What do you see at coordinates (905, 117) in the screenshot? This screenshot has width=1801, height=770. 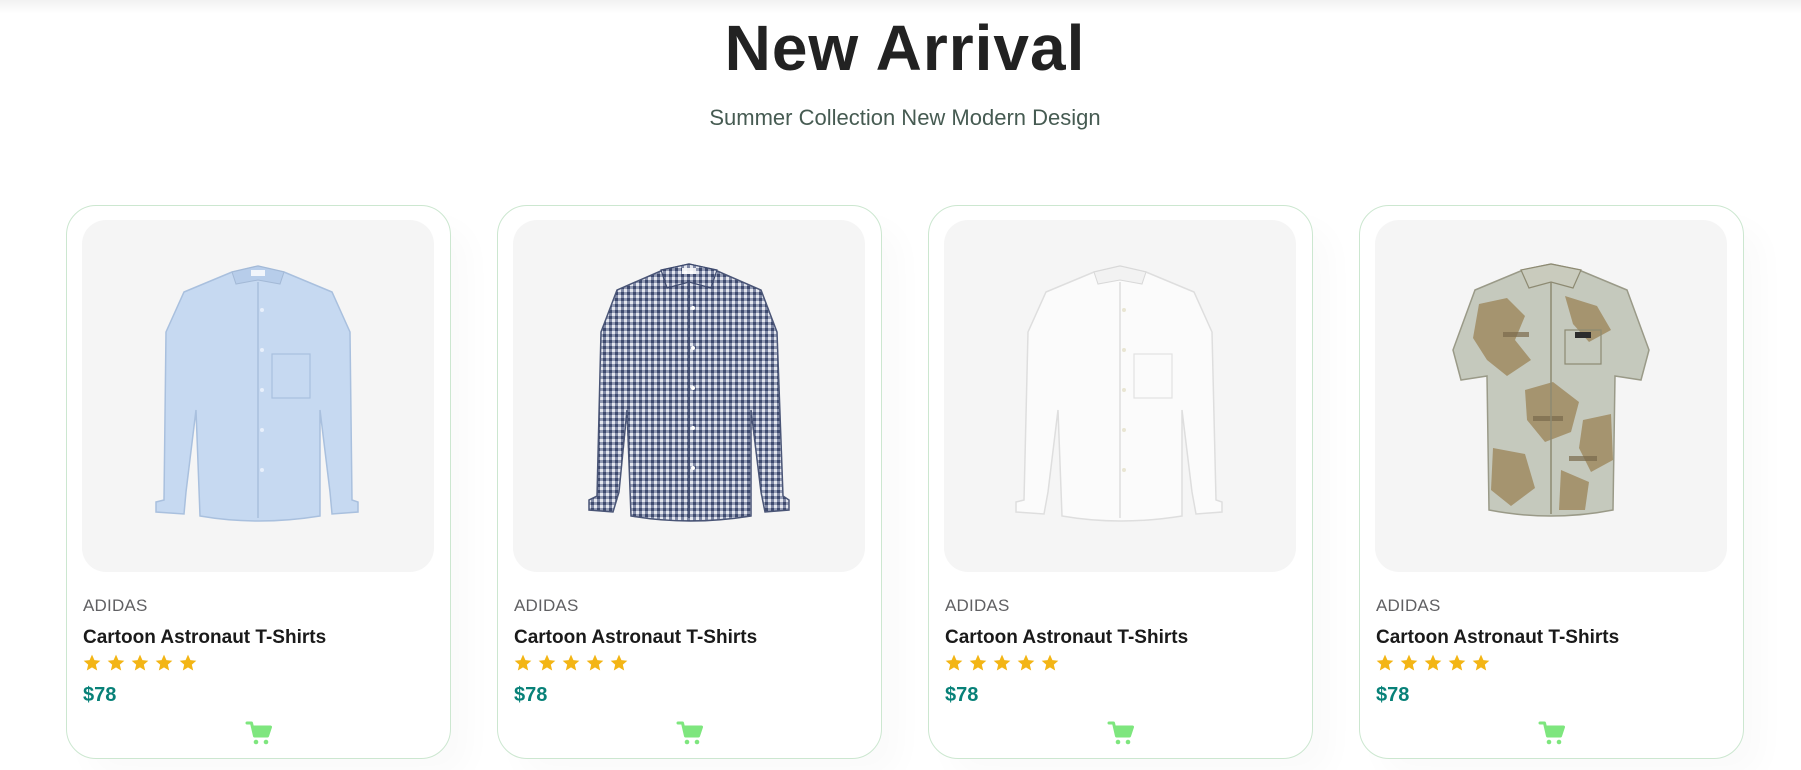 I see `section-subtitle: Summer Collection New Modern Design` at bounding box center [905, 117].